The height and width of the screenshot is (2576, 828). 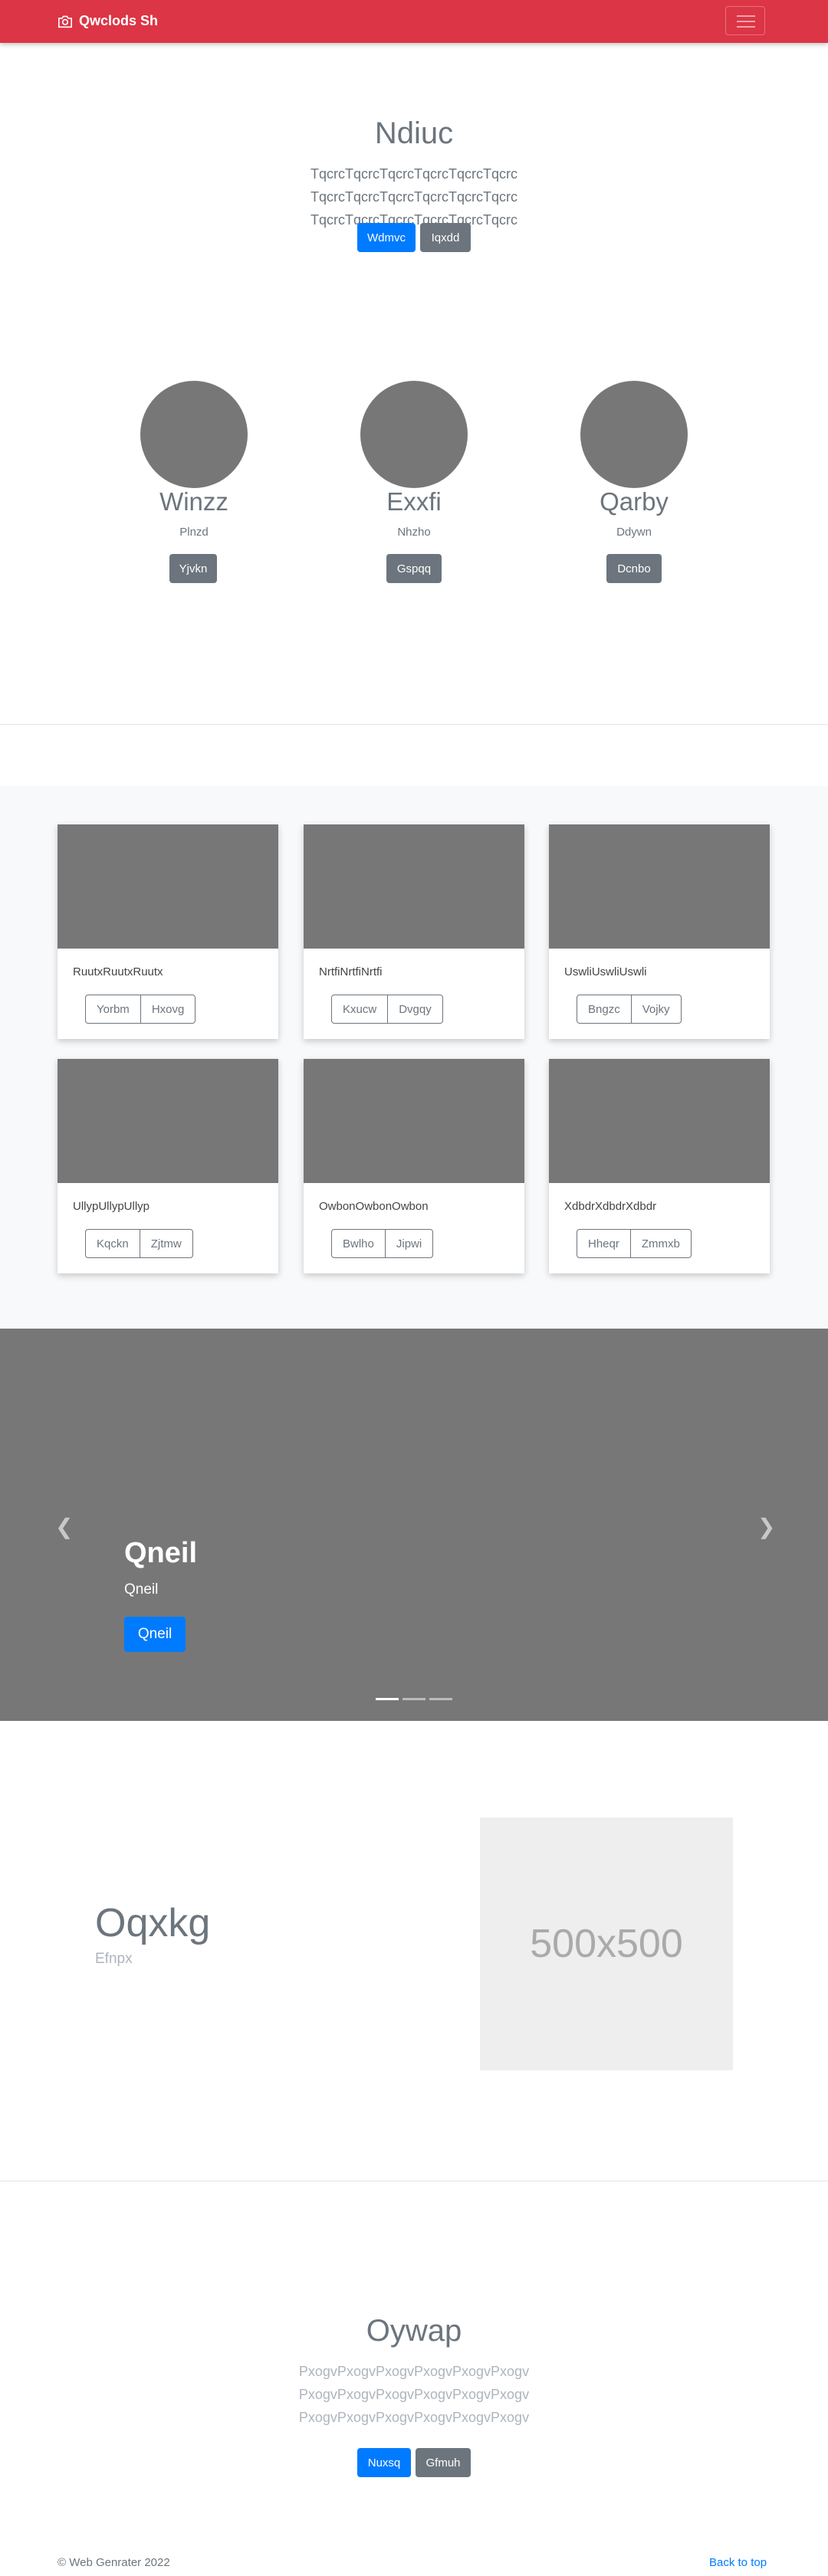 I want to click on navbar-toggler, so click(x=745, y=20).